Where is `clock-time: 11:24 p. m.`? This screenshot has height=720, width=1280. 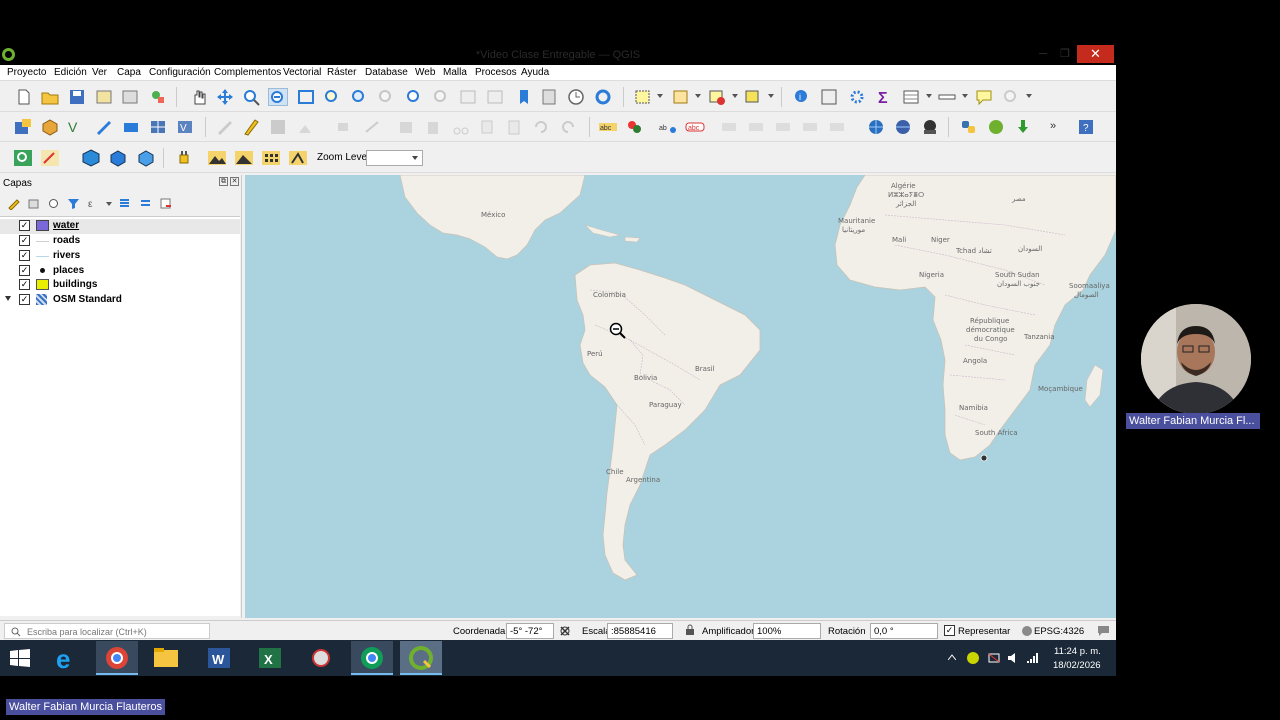
clock-time: 11:24 p. m. is located at coordinates (1077, 651).